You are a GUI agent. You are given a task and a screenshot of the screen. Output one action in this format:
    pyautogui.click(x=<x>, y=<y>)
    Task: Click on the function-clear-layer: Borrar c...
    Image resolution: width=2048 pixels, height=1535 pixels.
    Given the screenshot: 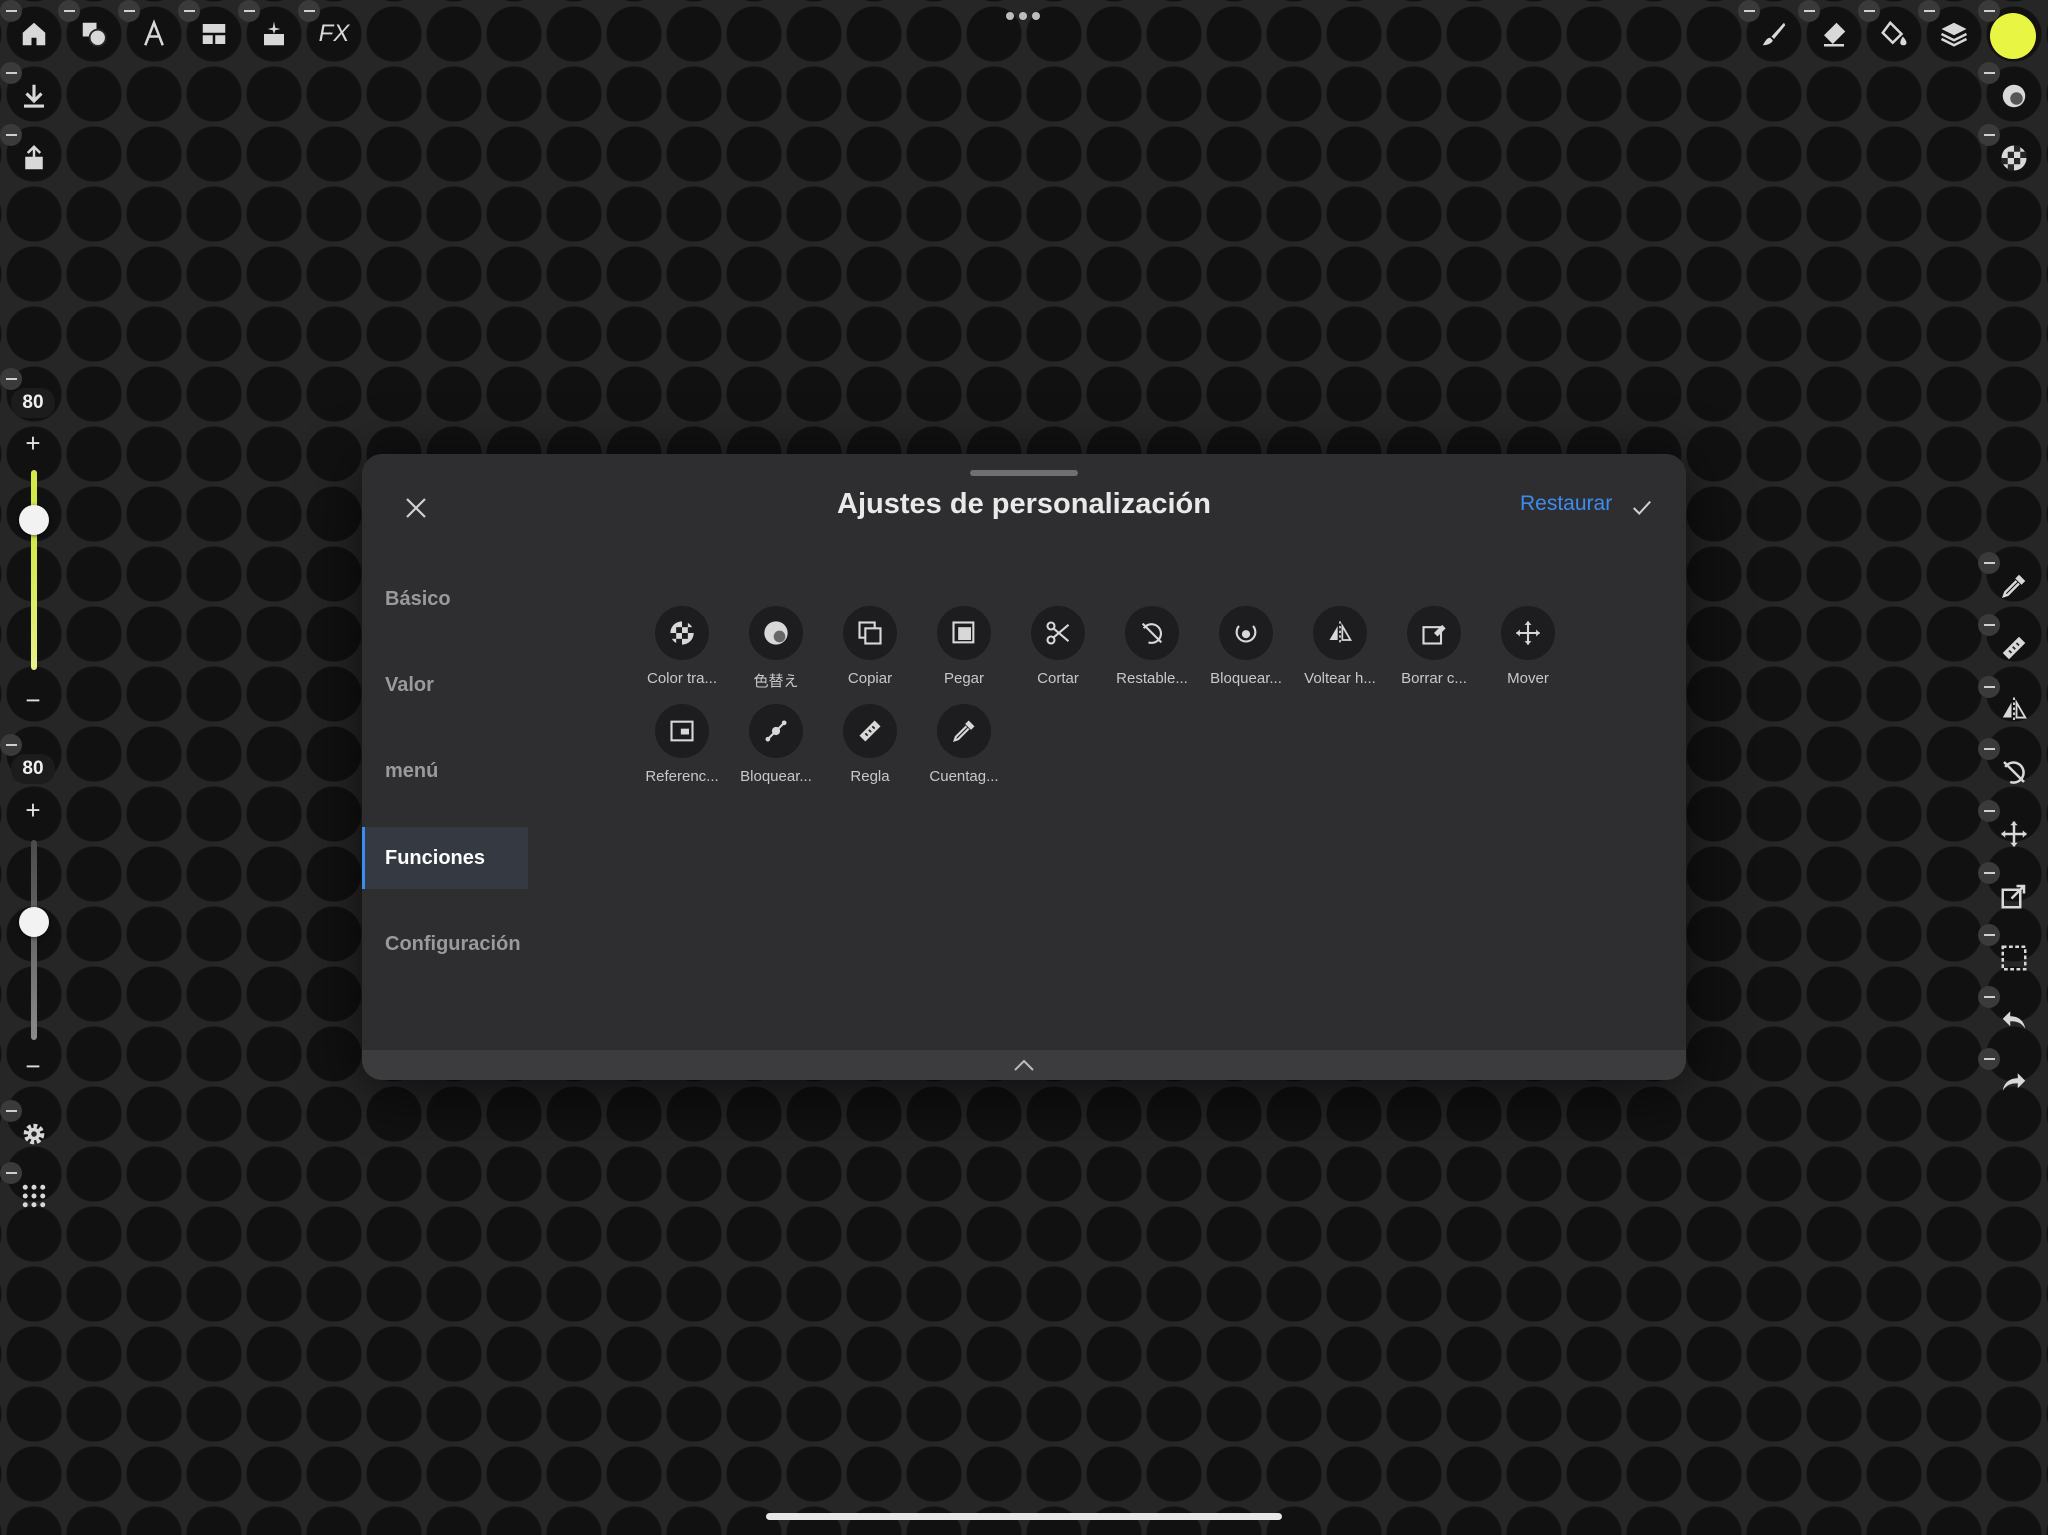 What is the action you would take?
    pyautogui.click(x=1434, y=646)
    